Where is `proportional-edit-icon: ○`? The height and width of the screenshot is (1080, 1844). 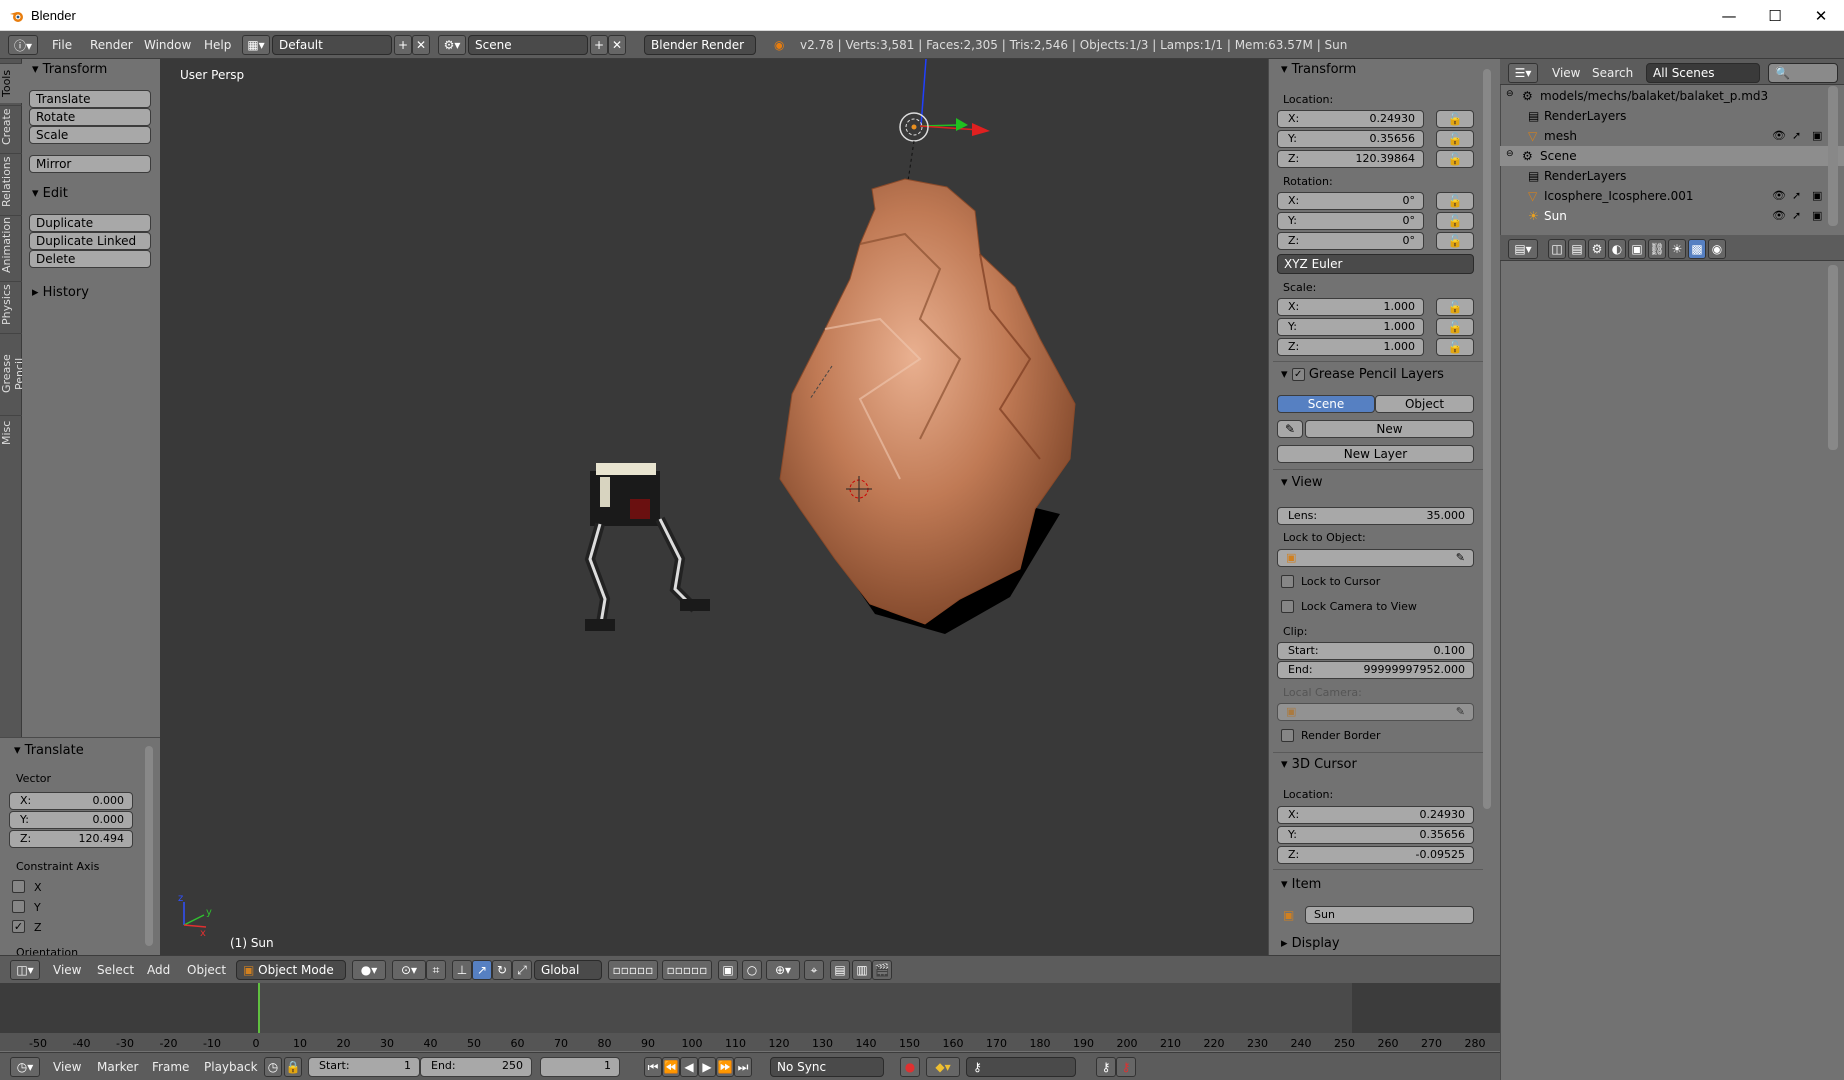 proportional-edit-icon: ○ is located at coordinates (752, 970).